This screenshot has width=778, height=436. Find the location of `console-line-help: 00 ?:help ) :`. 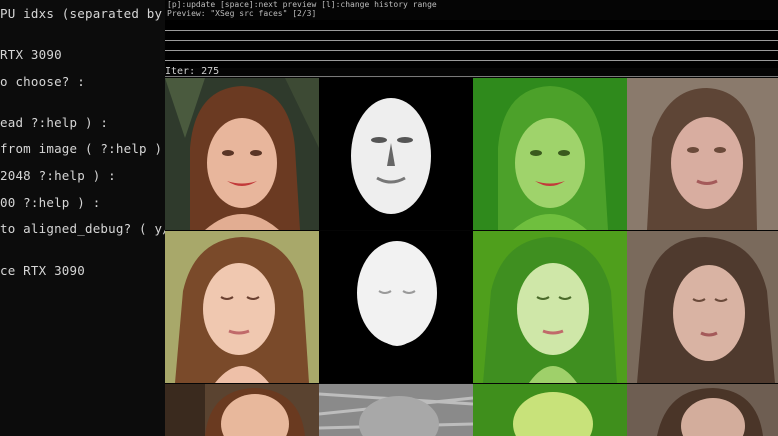

console-line-help: 00 ?:help ) : is located at coordinates (50, 202).